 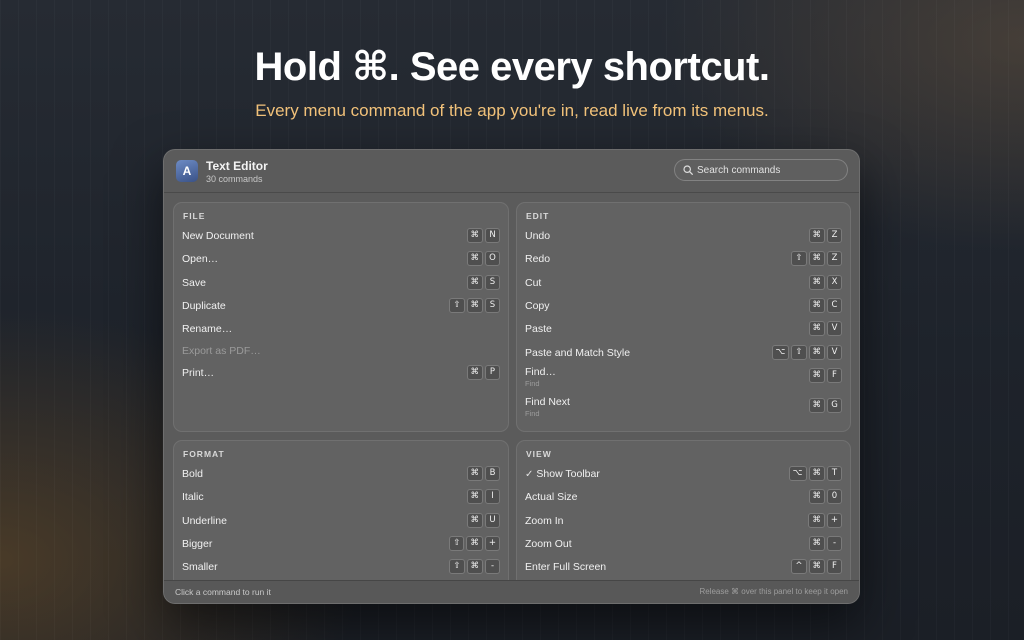 I want to click on command-row: Find… Find ⌘ F, so click(x=683, y=377).